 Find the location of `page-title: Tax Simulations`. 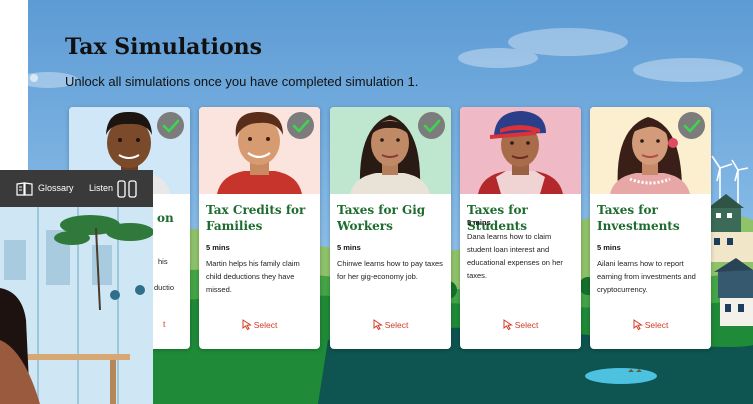

page-title: Tax Simulations is located at coordinates (164, 47).